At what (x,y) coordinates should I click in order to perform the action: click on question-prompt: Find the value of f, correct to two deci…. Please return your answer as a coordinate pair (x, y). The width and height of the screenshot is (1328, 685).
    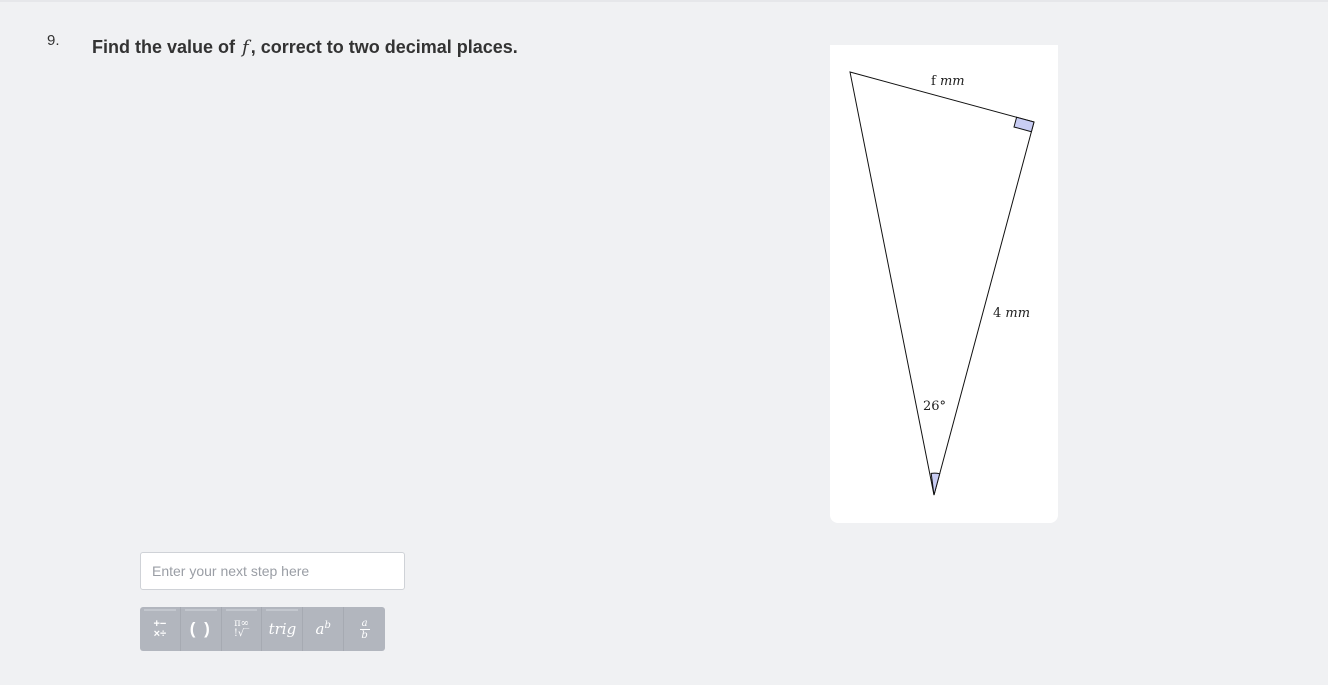
    Looking at the image, I should click on (305, 47).